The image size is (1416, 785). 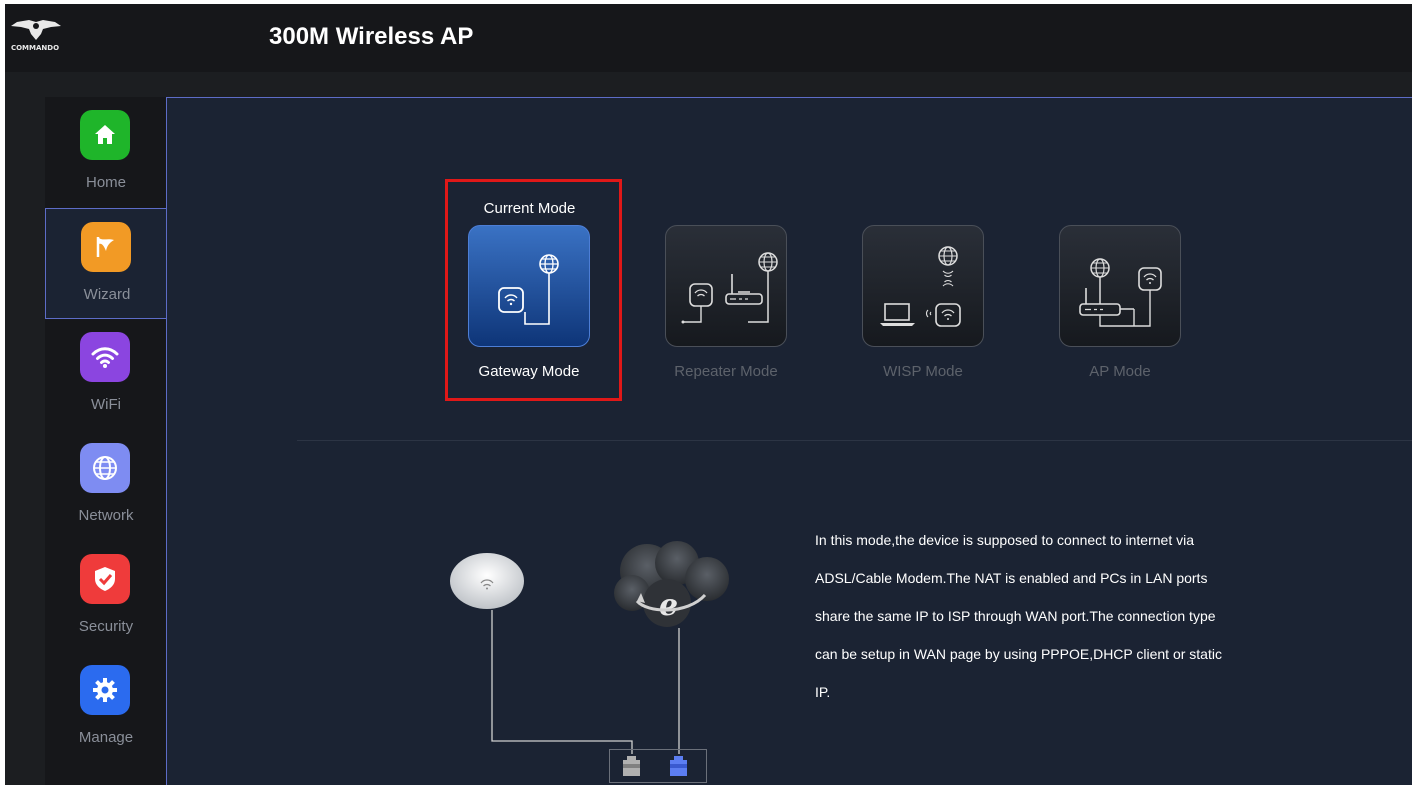 I want to click on logo-text: COMMANDO, so click(x=35, y=48).